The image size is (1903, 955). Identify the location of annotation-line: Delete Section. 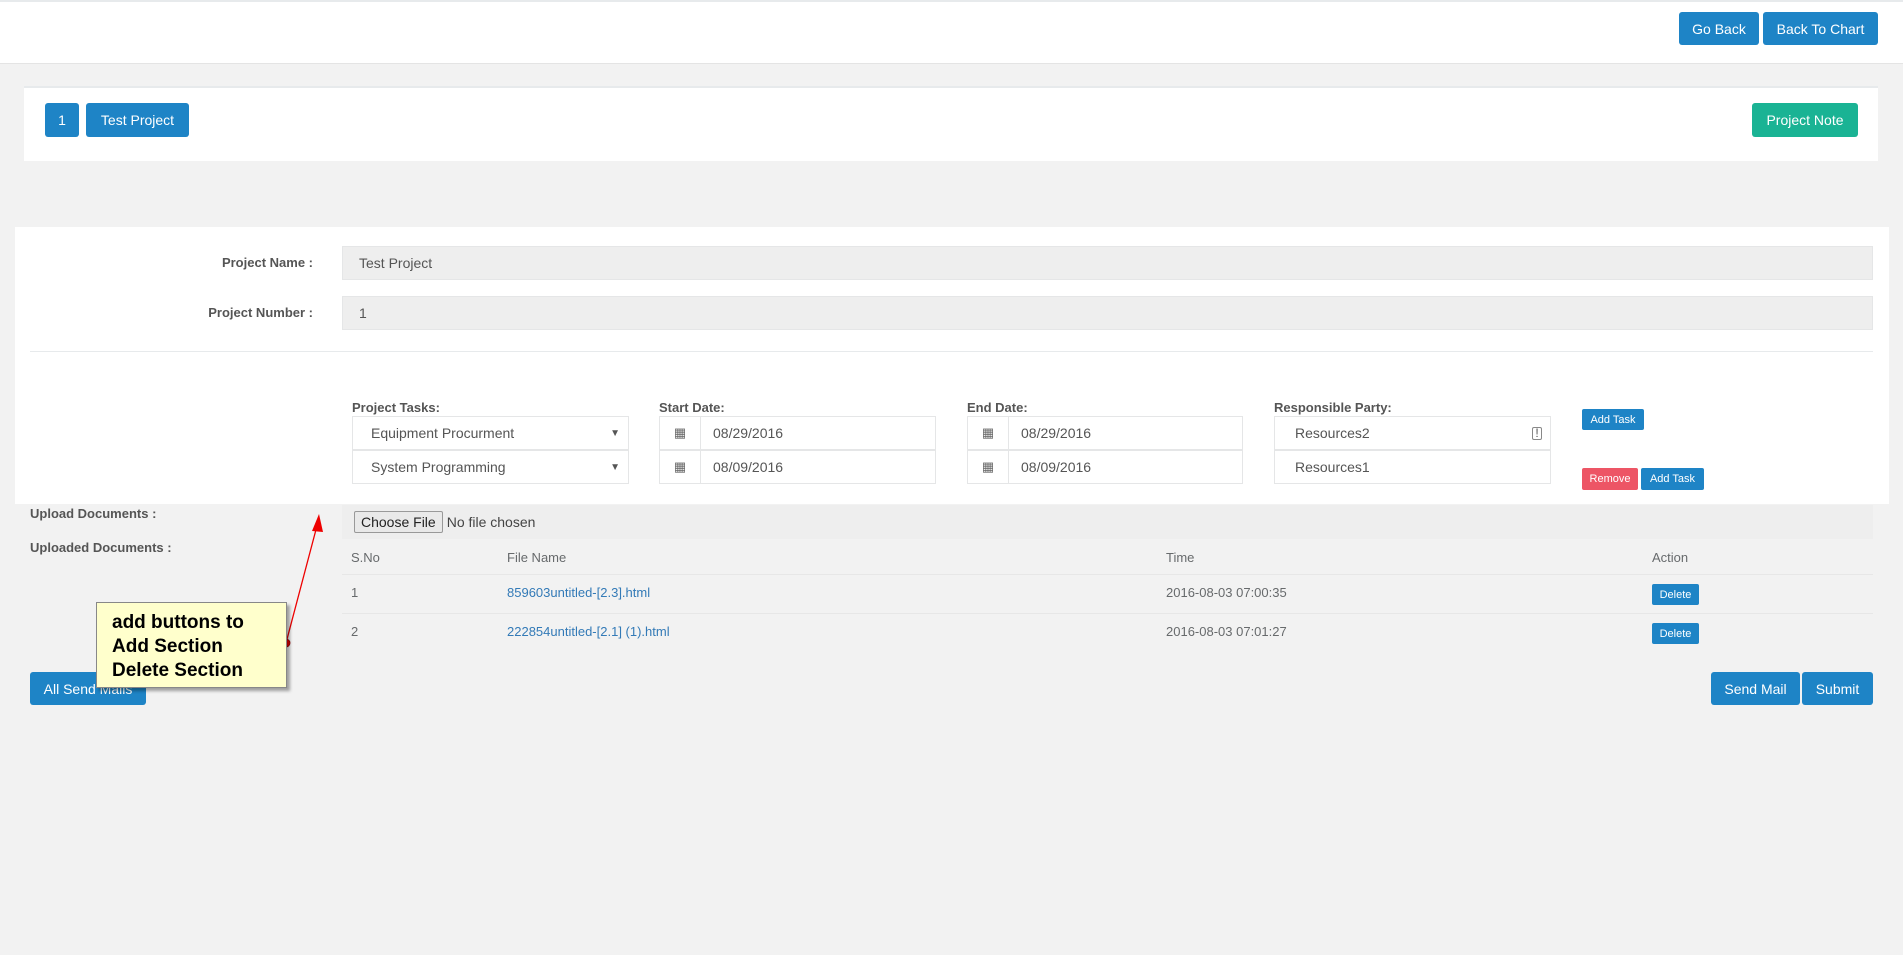
(177, 670).